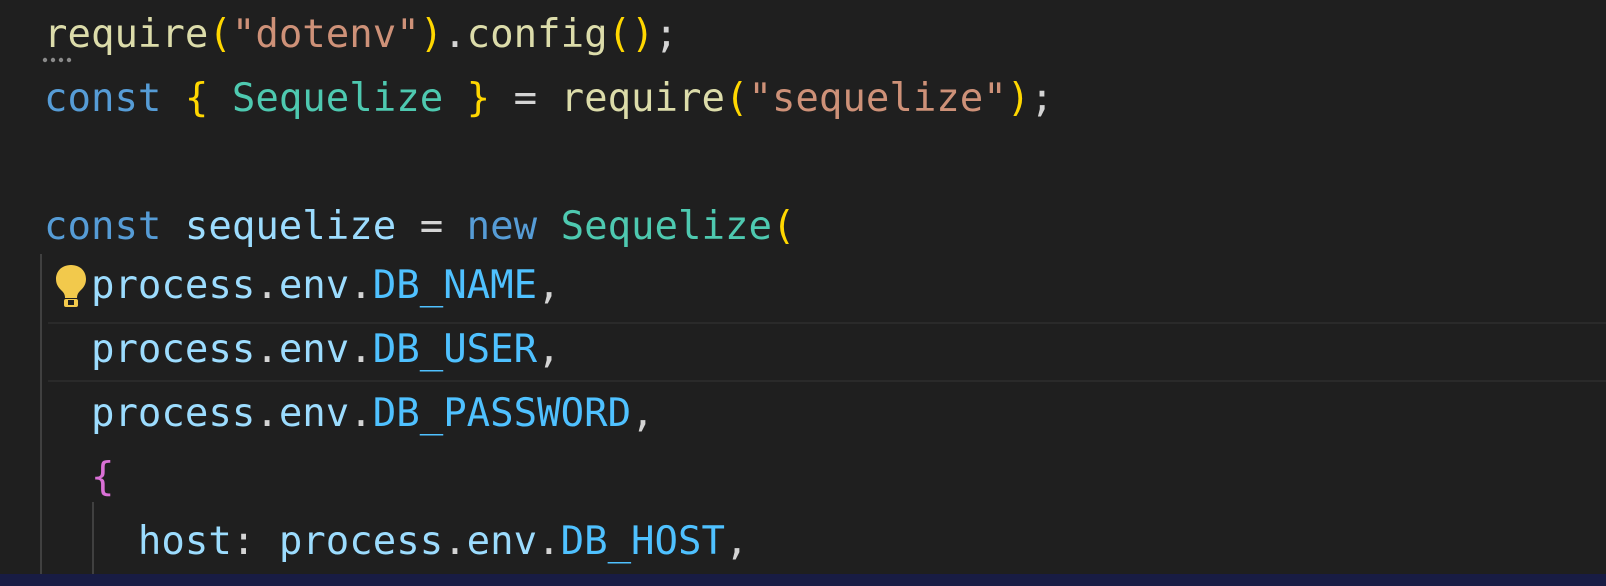  I want to click on code-line-6: process.env.DB_USER,, so click(302, 350).